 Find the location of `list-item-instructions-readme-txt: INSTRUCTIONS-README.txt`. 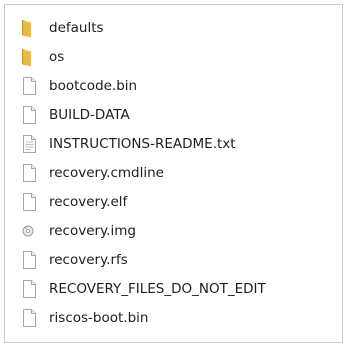

list-item-instructions-readme-txt: INSTRUCTIONS-README.txt is located at coordinates (142, 143).